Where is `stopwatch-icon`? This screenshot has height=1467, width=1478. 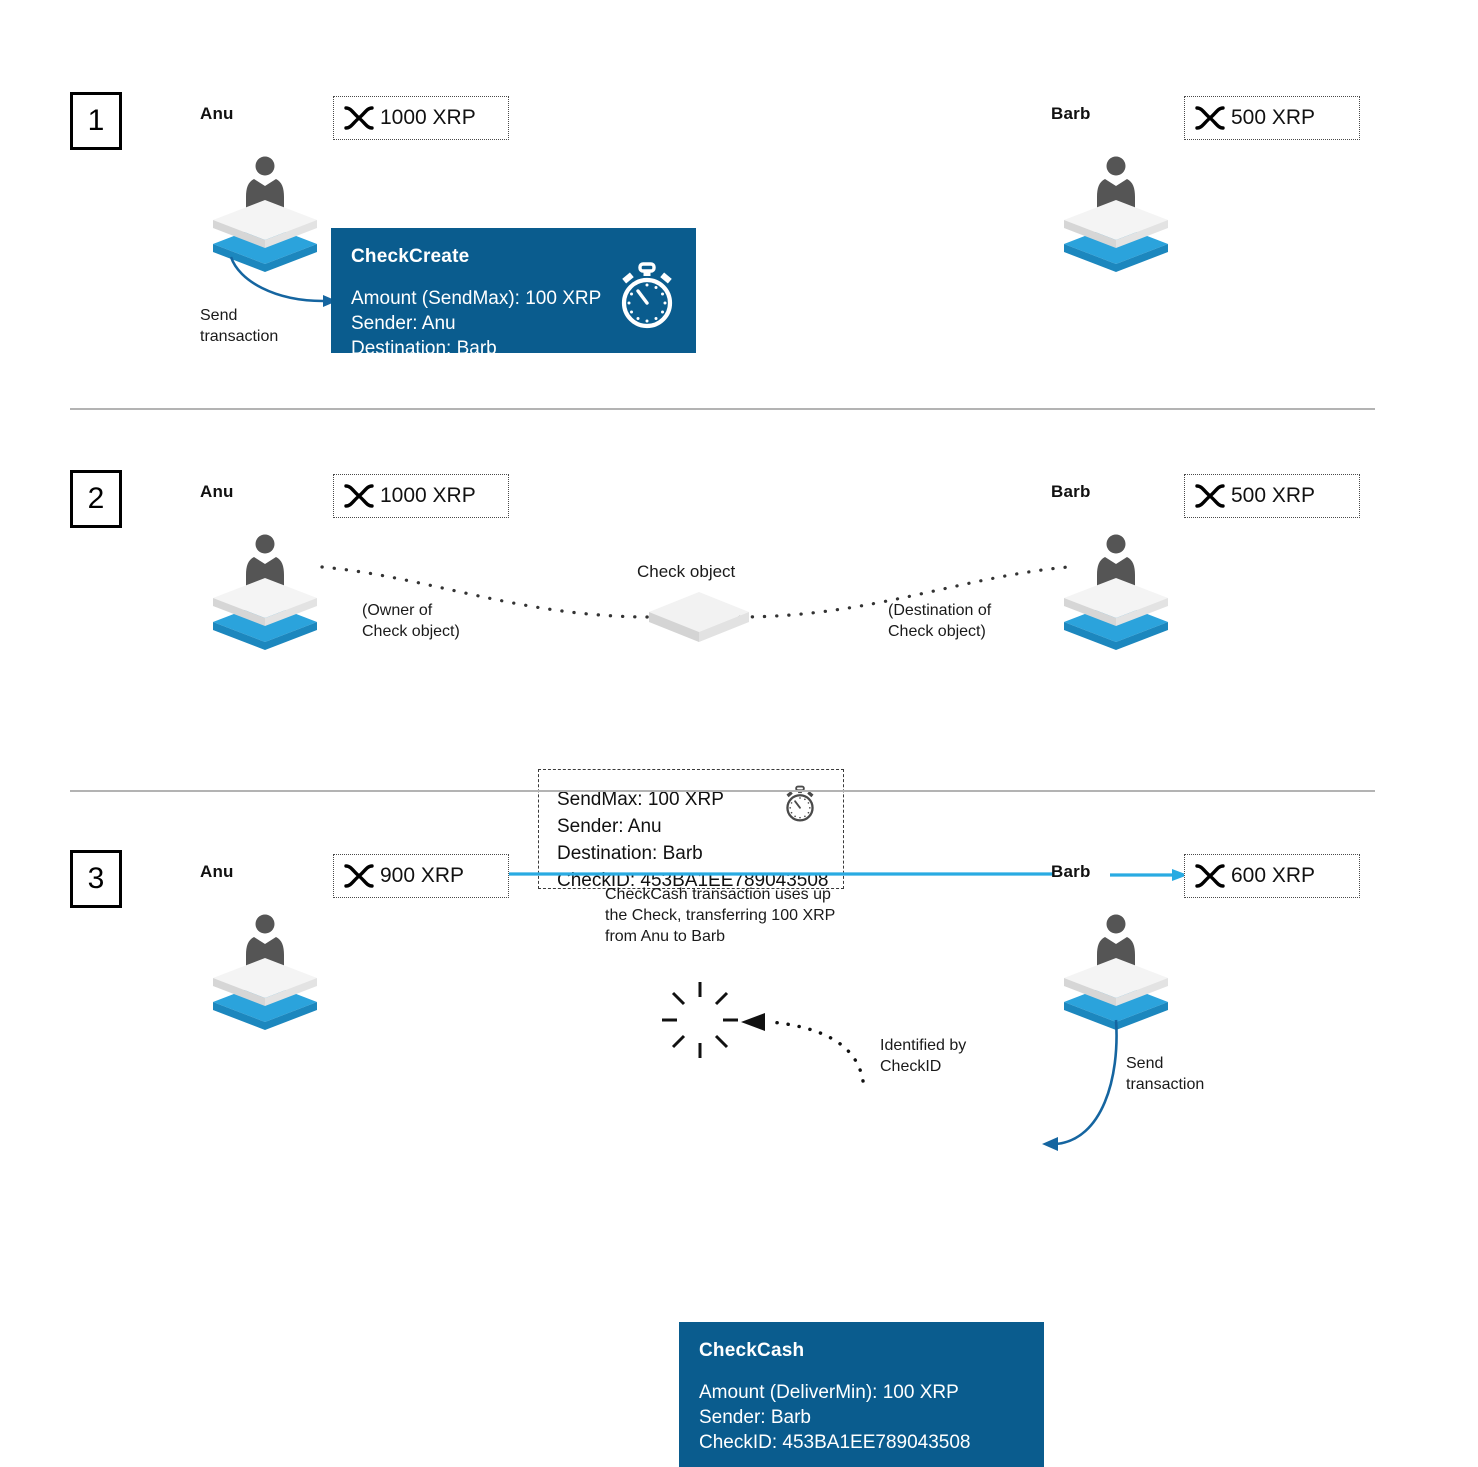 stopwatch-icon is located at coordinates (647, 295).